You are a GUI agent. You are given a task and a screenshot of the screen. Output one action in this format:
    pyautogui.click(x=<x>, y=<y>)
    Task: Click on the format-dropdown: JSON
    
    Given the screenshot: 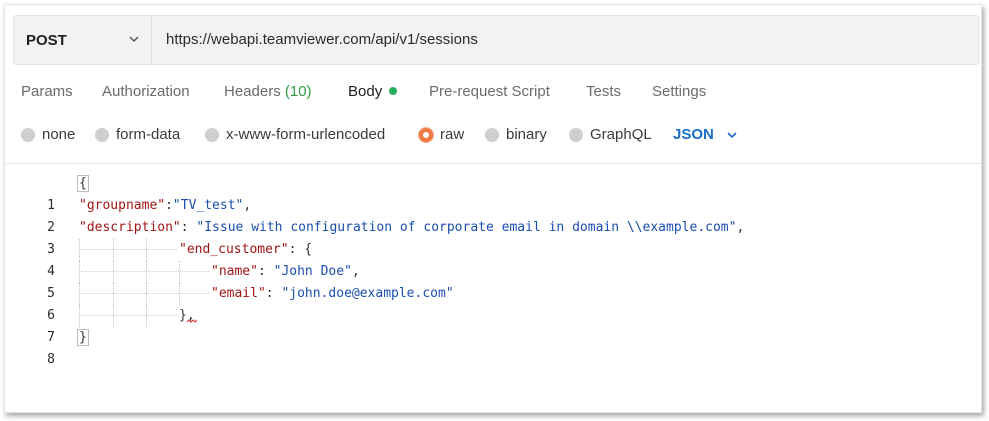 What is the action you would take?
    pyautogui.click(x=705, y=134)
    